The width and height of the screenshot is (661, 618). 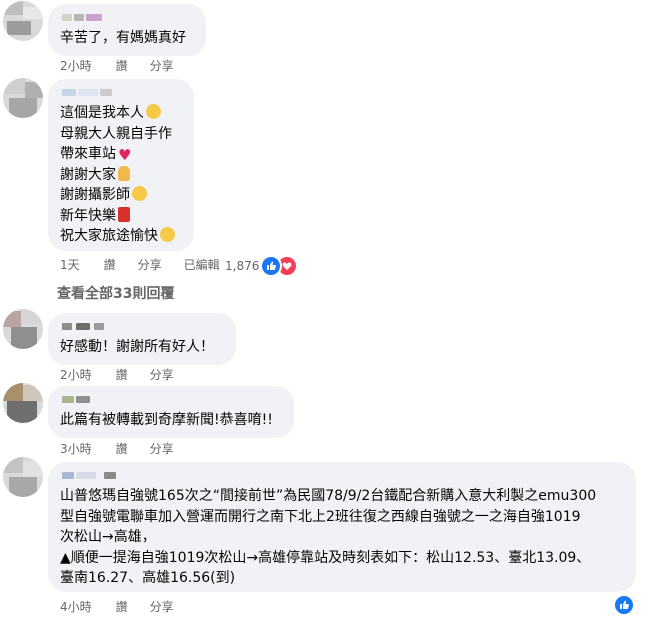 I want to click on reaction-summary, so click(x=624, y=605).